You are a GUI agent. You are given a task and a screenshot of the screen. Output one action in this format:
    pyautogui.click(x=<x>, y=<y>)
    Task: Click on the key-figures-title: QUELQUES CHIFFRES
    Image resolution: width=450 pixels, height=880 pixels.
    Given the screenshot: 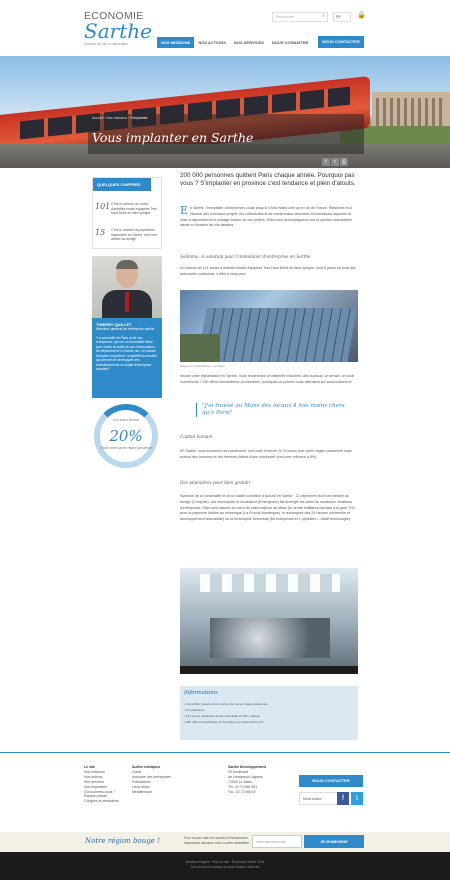 What is the action you would take?
    pyautogui.click(x=122, y=184)
    